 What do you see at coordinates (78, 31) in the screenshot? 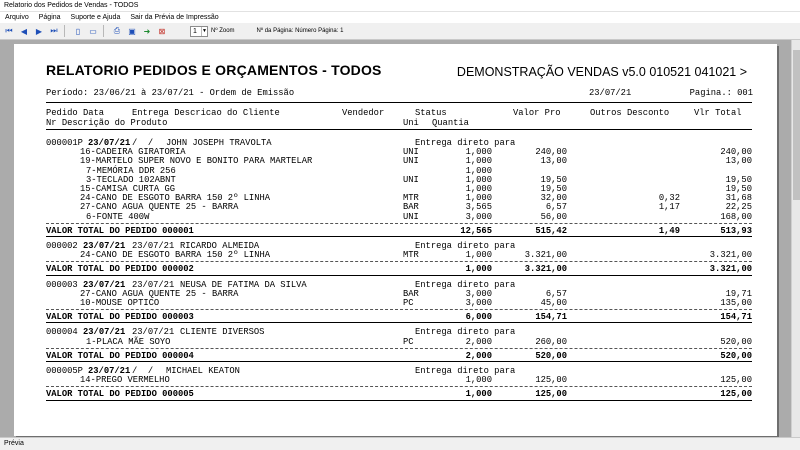
I see `single-page-icon: ▯` at bounding box center [78, 31].